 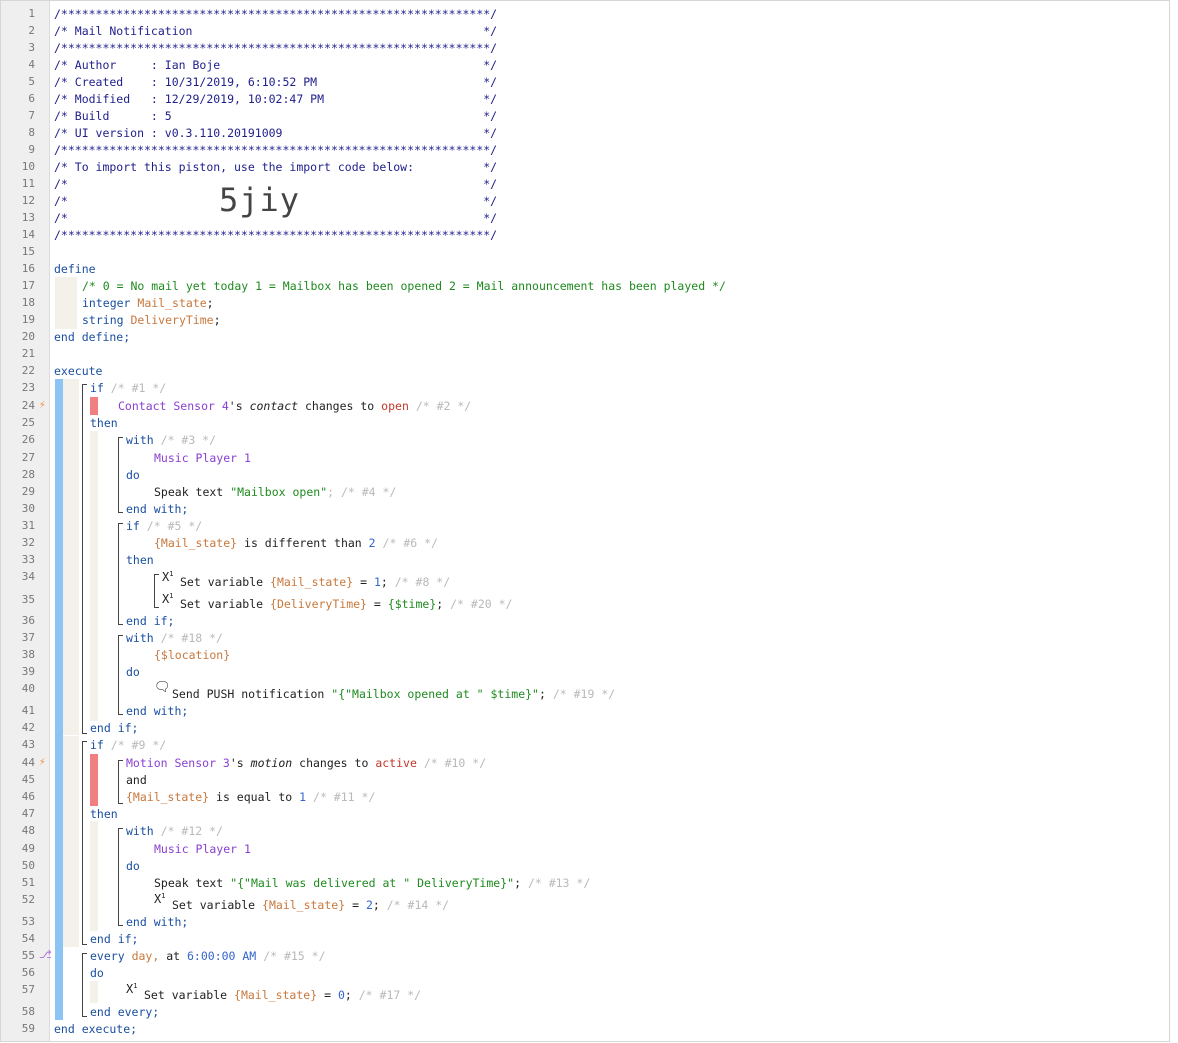 What do you see at coordinates (192, 655) in the screenshot?
I see `location-device: {$location}` at bounding box center [192, 655].